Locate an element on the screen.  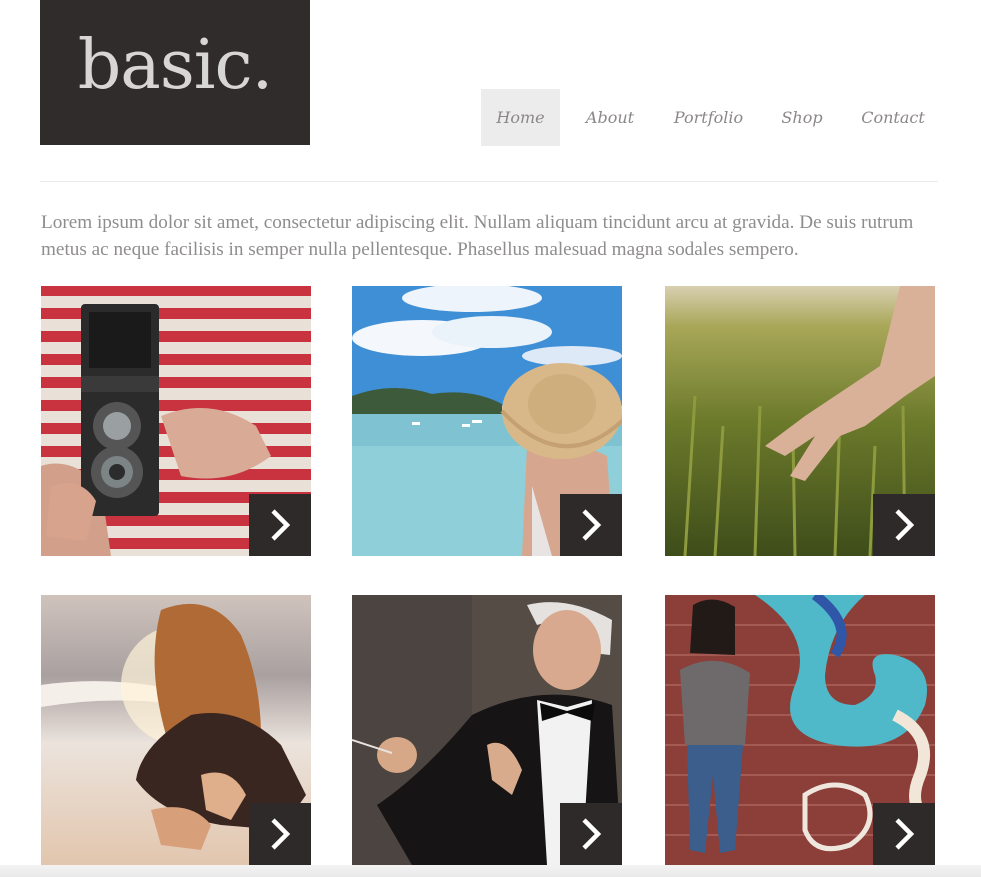
gallery-tile-conductor is located at coordinates (487, 730).